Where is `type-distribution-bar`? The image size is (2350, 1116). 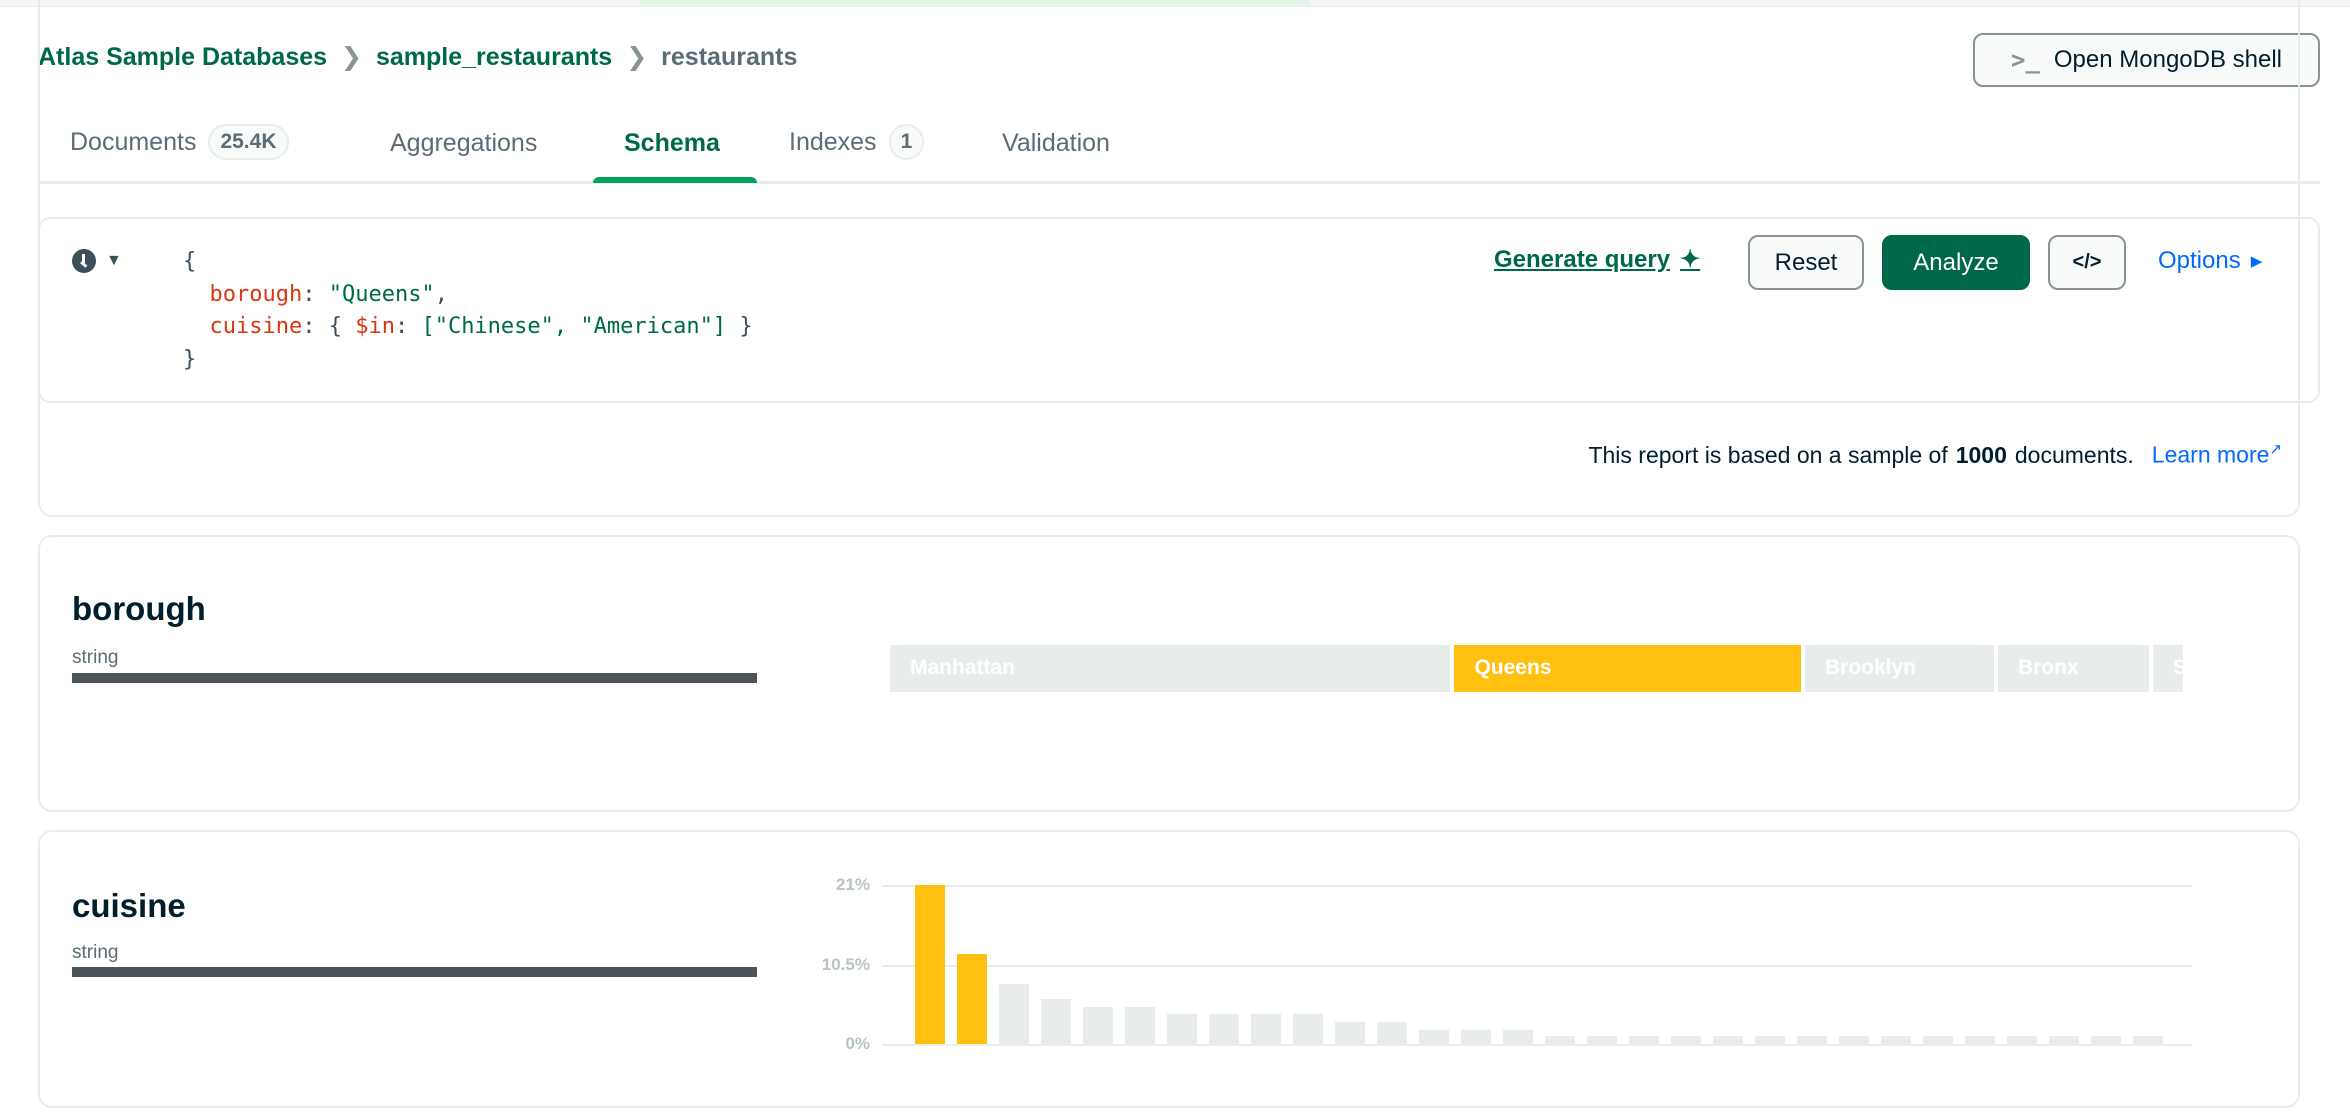 type-distribution-bar is located at coordinates (414, 678).